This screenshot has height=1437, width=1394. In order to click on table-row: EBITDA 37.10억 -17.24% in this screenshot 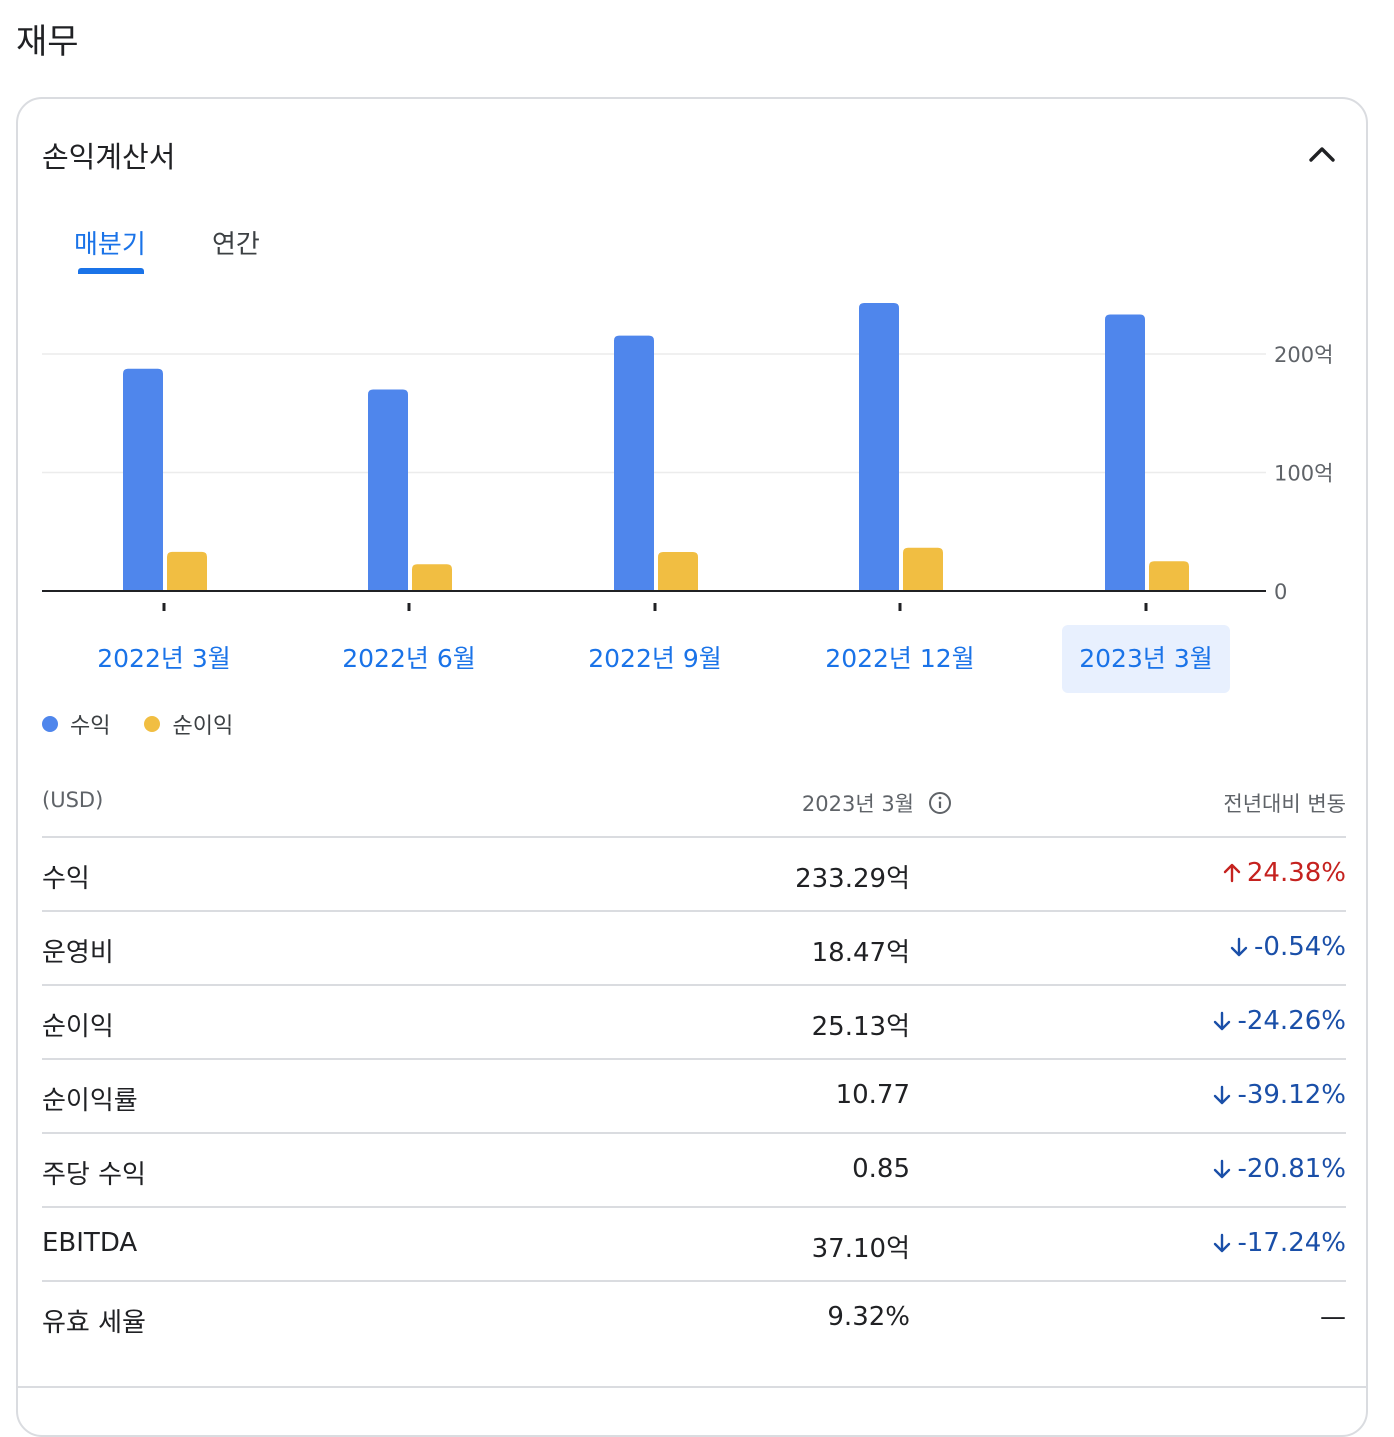, I will do `click(694, 1245)`.